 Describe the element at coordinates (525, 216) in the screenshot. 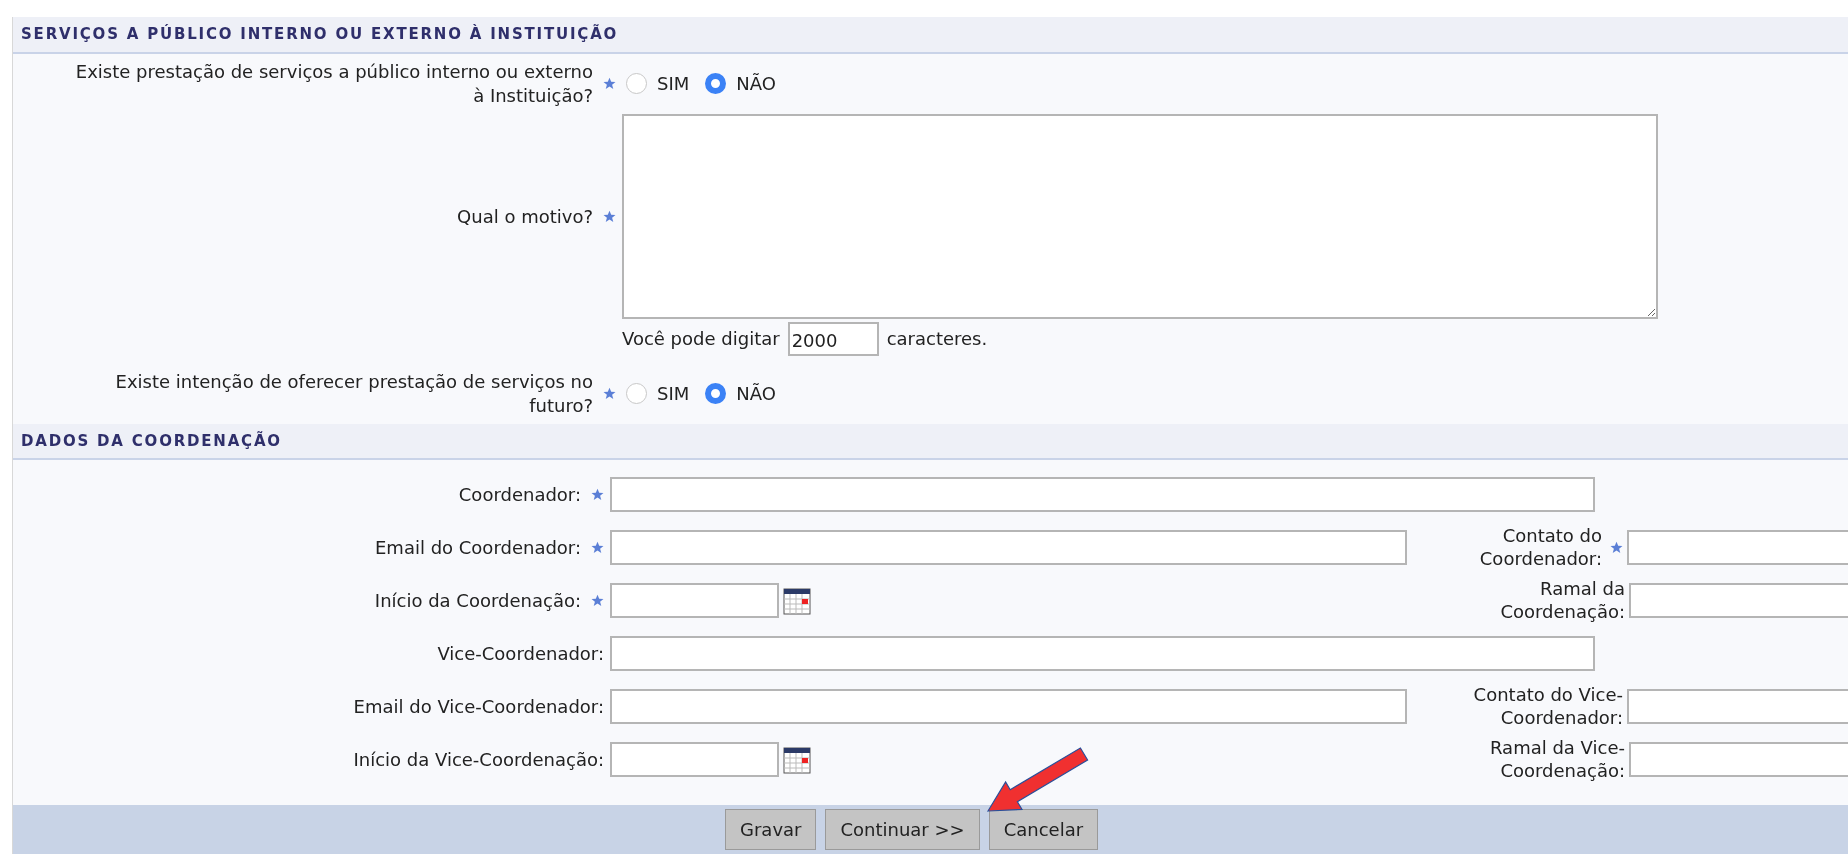

I see `field-label: Qual o motivo?` at that location.